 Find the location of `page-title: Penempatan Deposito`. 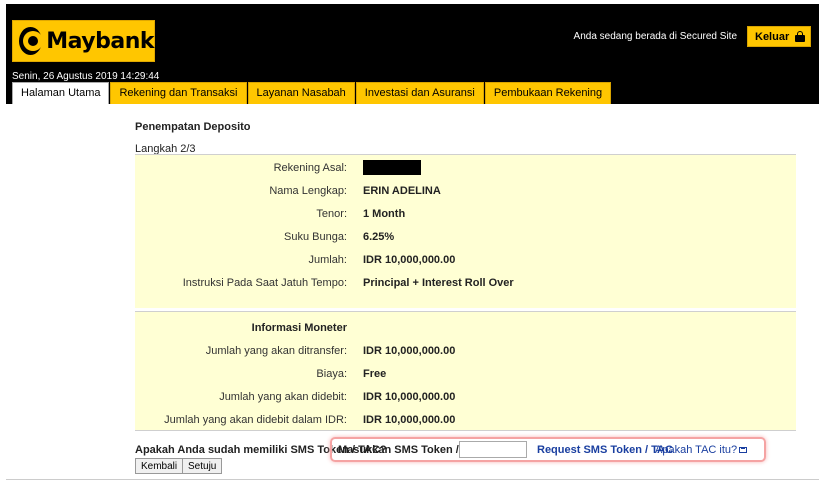

page-title: Penempatan Deposito is located at coordinates (193, 127).